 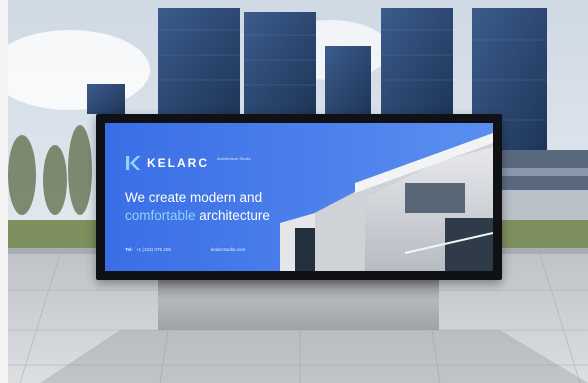 What do you see at coordinates (234, 158) in the screenshot?
I see `brand-subtitle: Architecture Studio` at bounding box center [234, 158].